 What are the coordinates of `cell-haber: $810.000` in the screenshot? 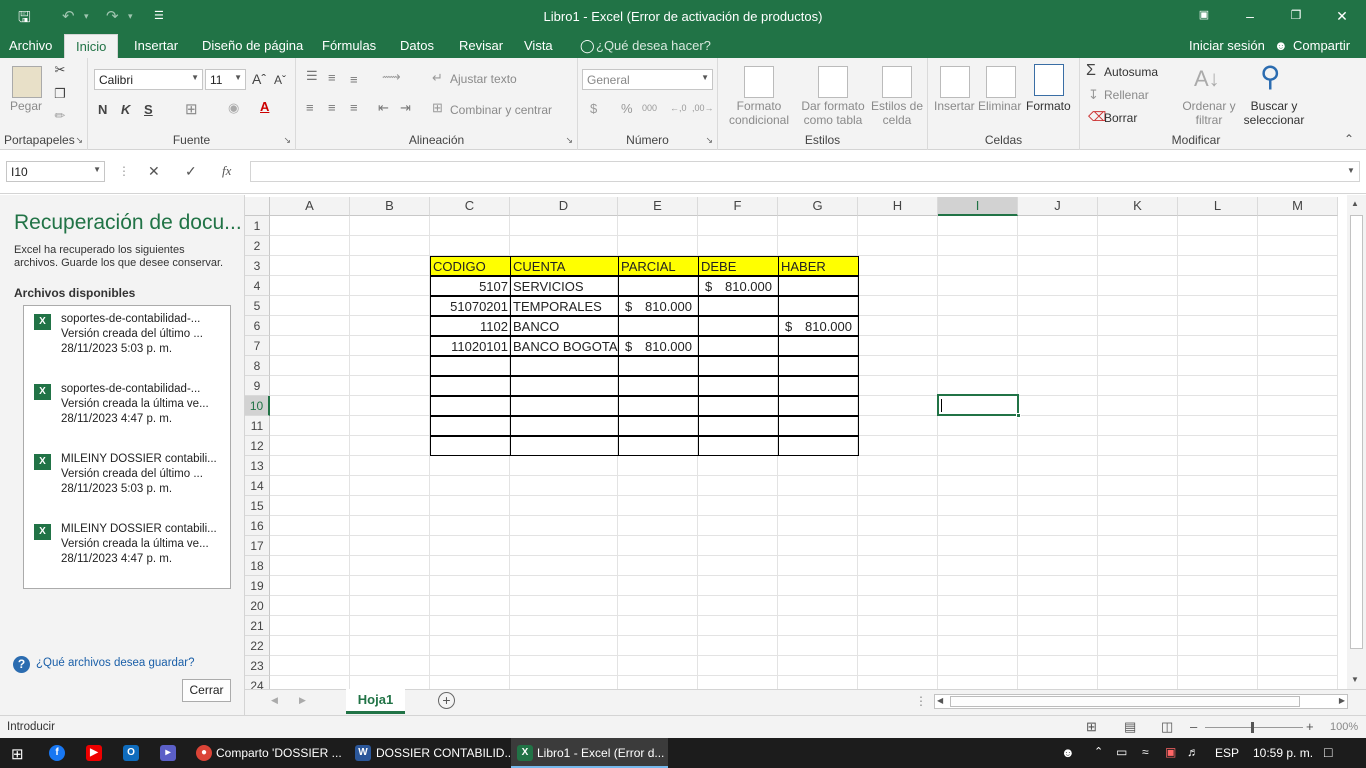 It's located at (818, 326).